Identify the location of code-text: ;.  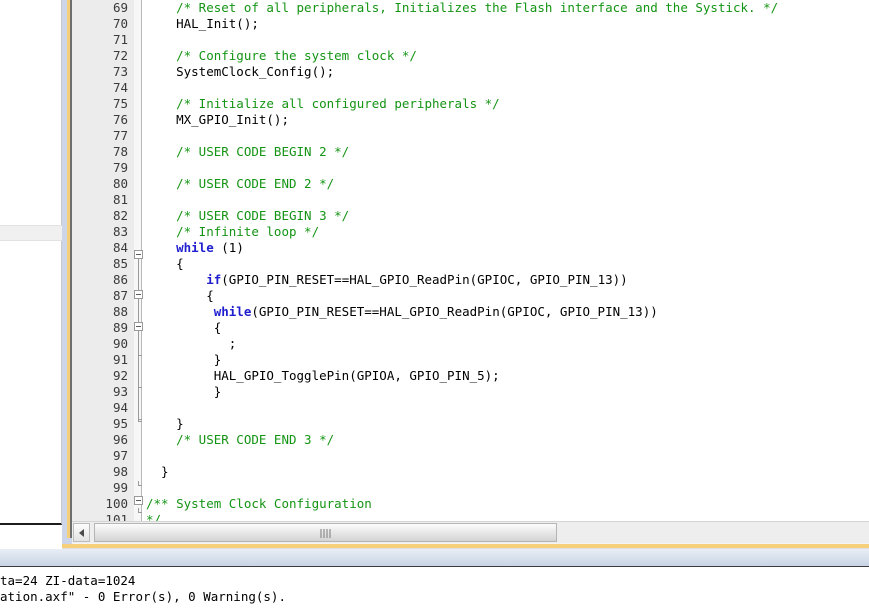
(191, 344).